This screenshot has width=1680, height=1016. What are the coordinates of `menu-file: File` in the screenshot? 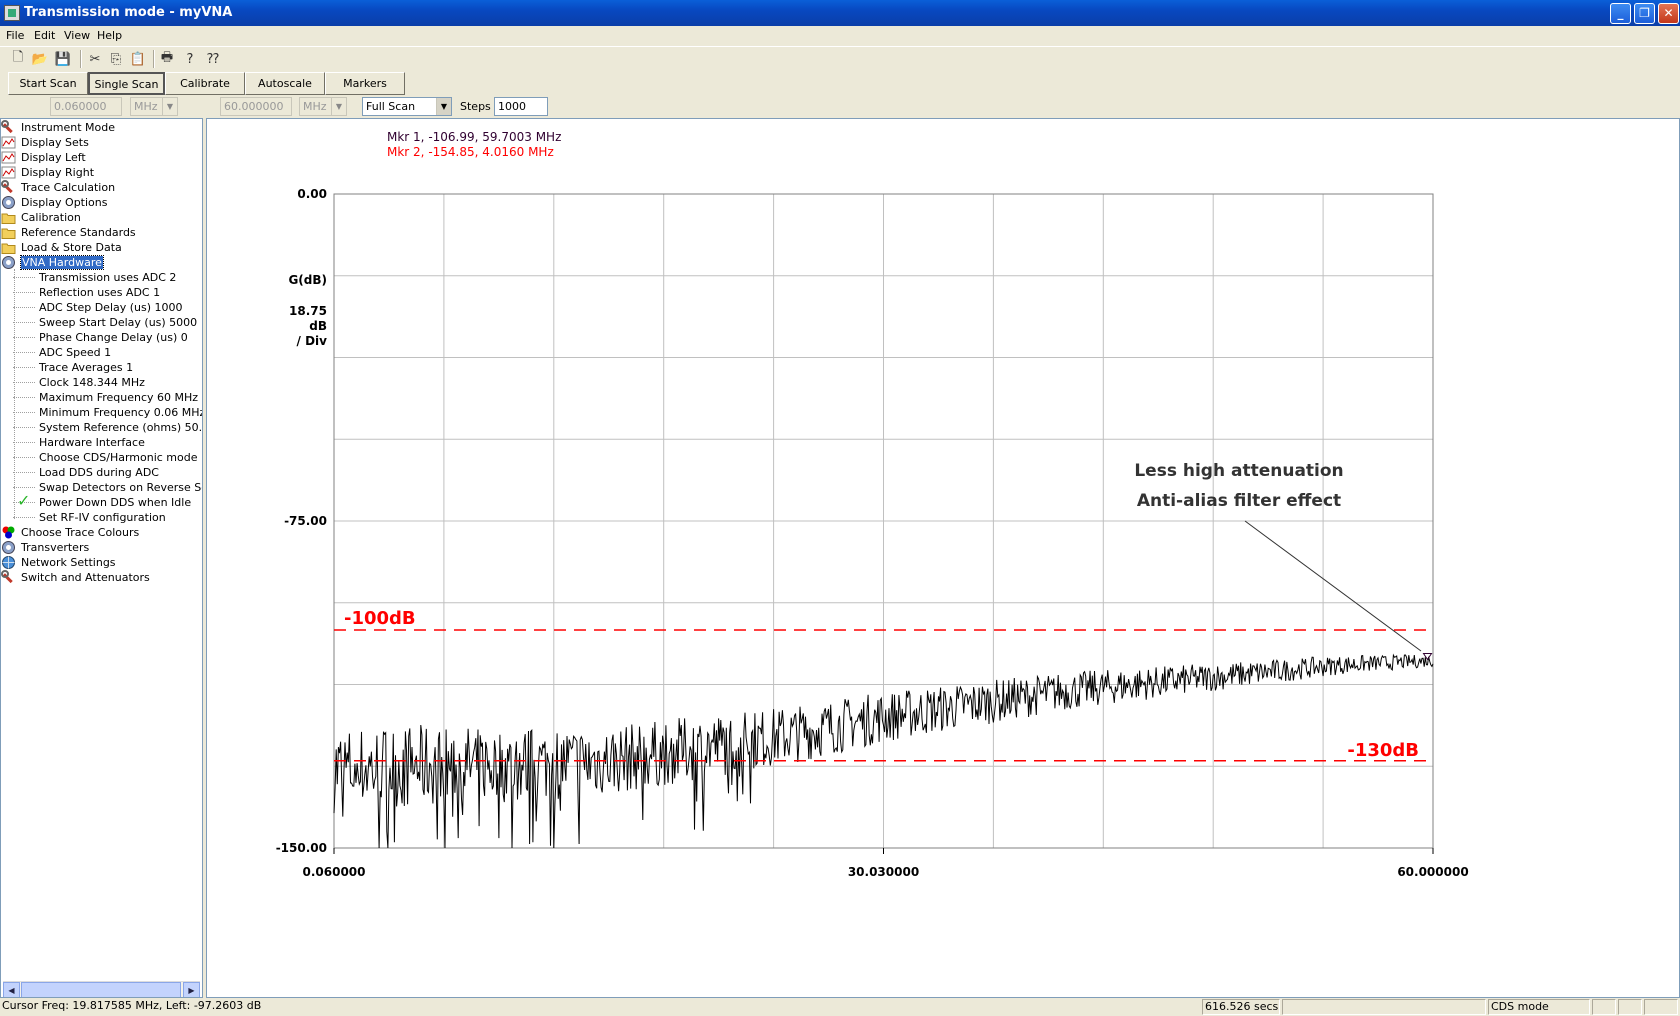 It's located at (15, 35).